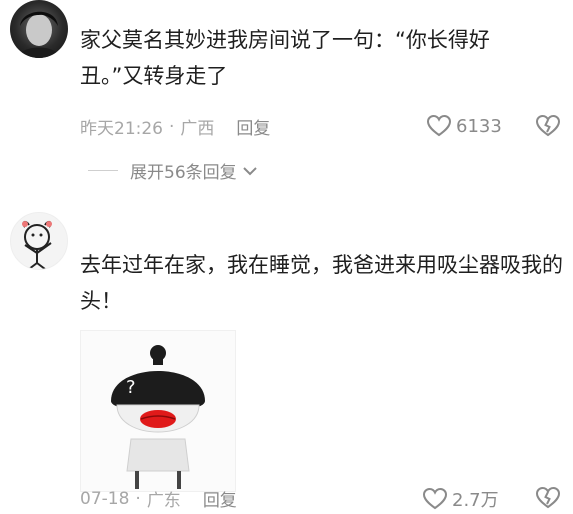 The height and width of the screenshot is (514, 573). Describe the element at coordinates (321, 283) in the screenshot. I see `comment-text: 去年过年在家，我在睡觉，我爸进来用吸尘器吸我的头！` at that location.